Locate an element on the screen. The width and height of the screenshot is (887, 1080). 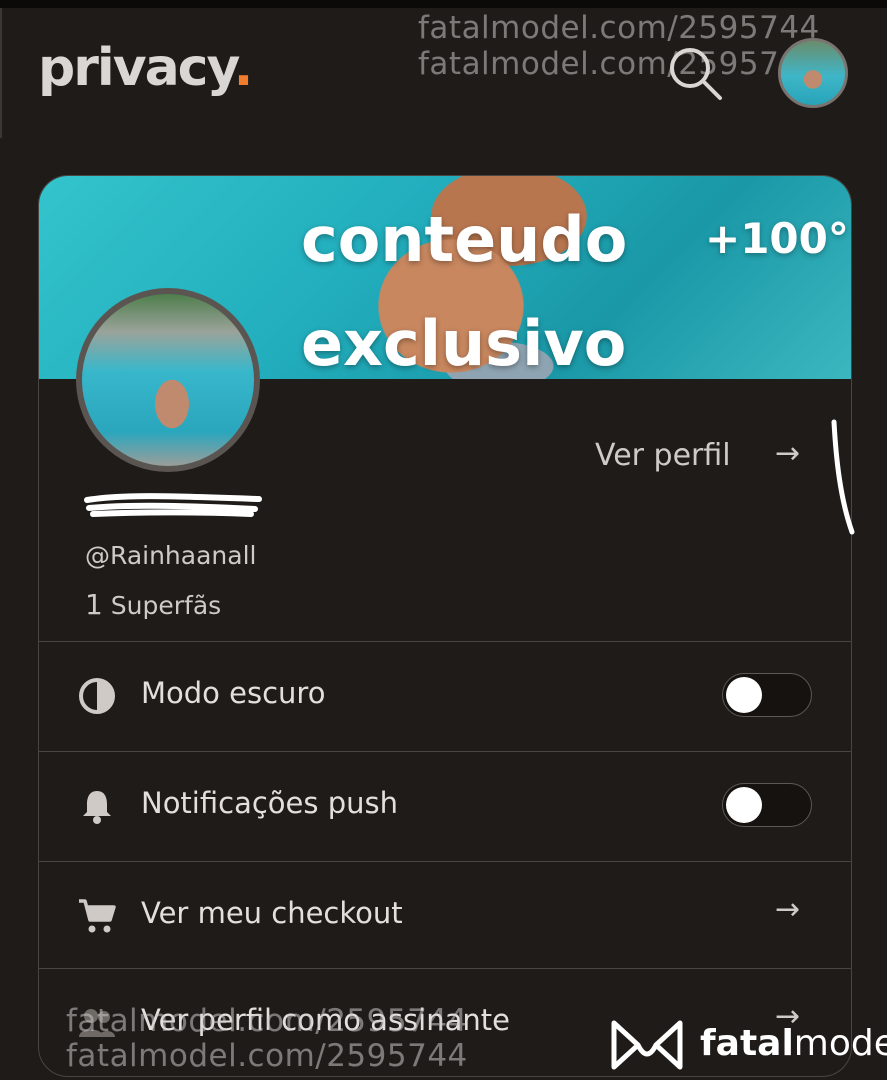
dark-mode-toggle is located at coordinates (767, 695).